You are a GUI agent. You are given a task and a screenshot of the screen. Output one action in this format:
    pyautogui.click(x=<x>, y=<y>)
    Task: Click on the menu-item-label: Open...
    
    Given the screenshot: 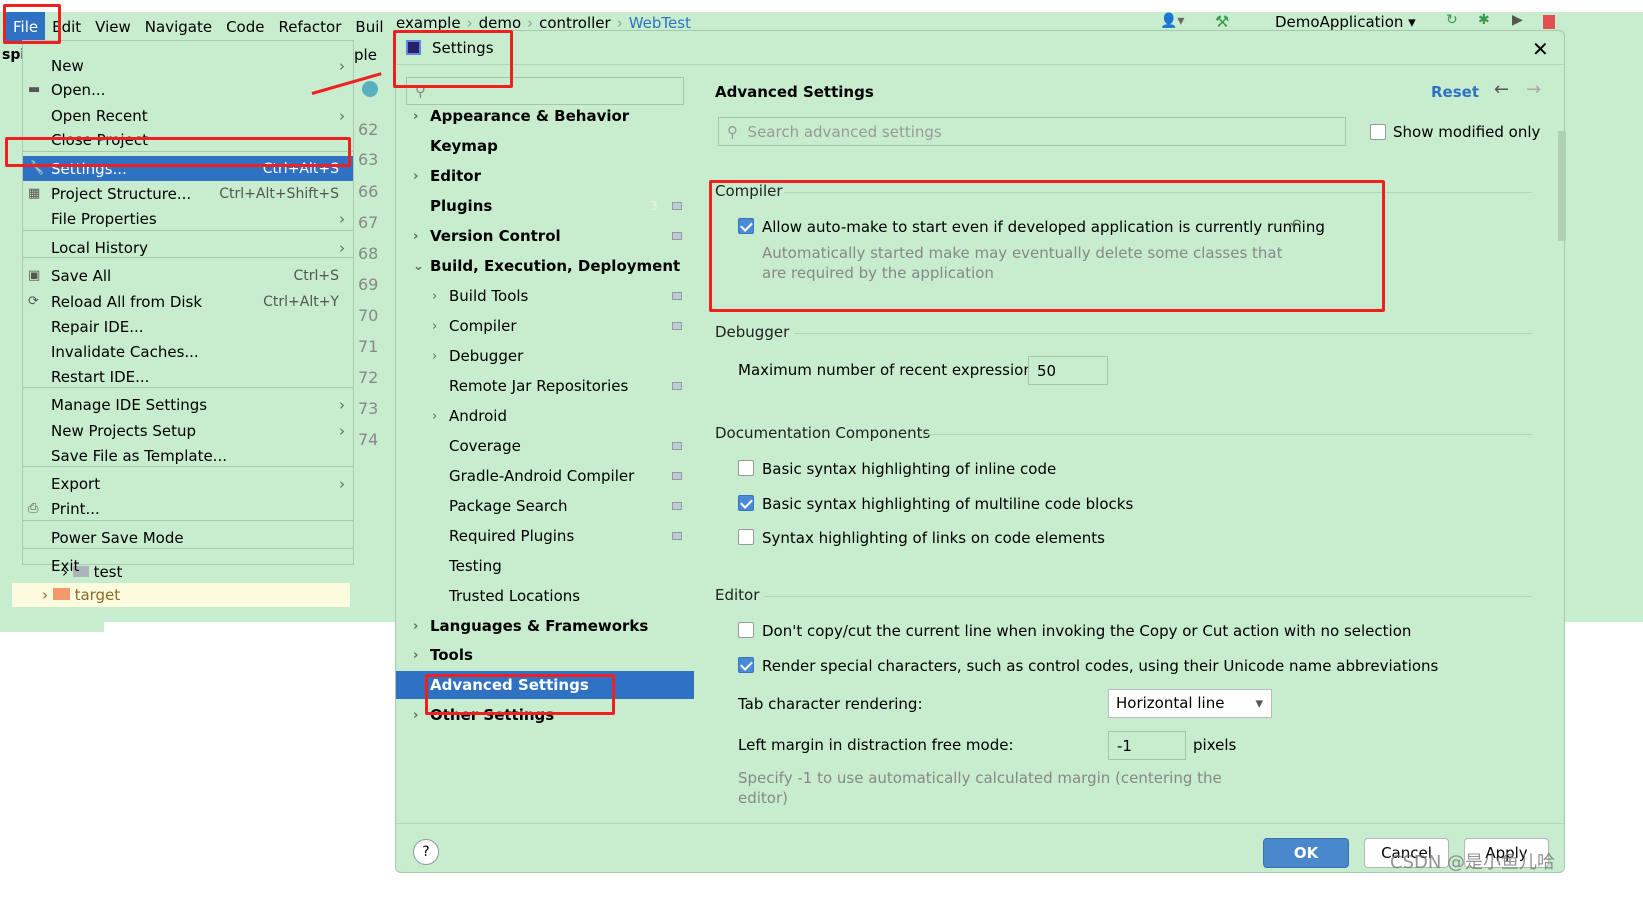 What is the action you would take?
    pyautogui.click(x=78, y=89)
    